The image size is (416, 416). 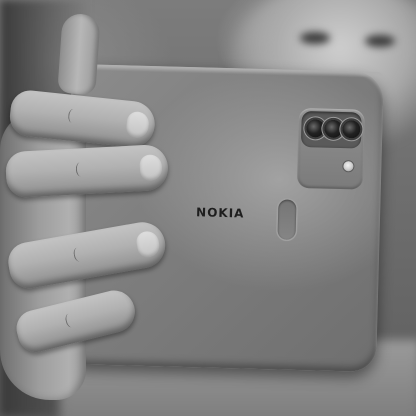 I want to click on lens-strip, so click(x=331, y=130).